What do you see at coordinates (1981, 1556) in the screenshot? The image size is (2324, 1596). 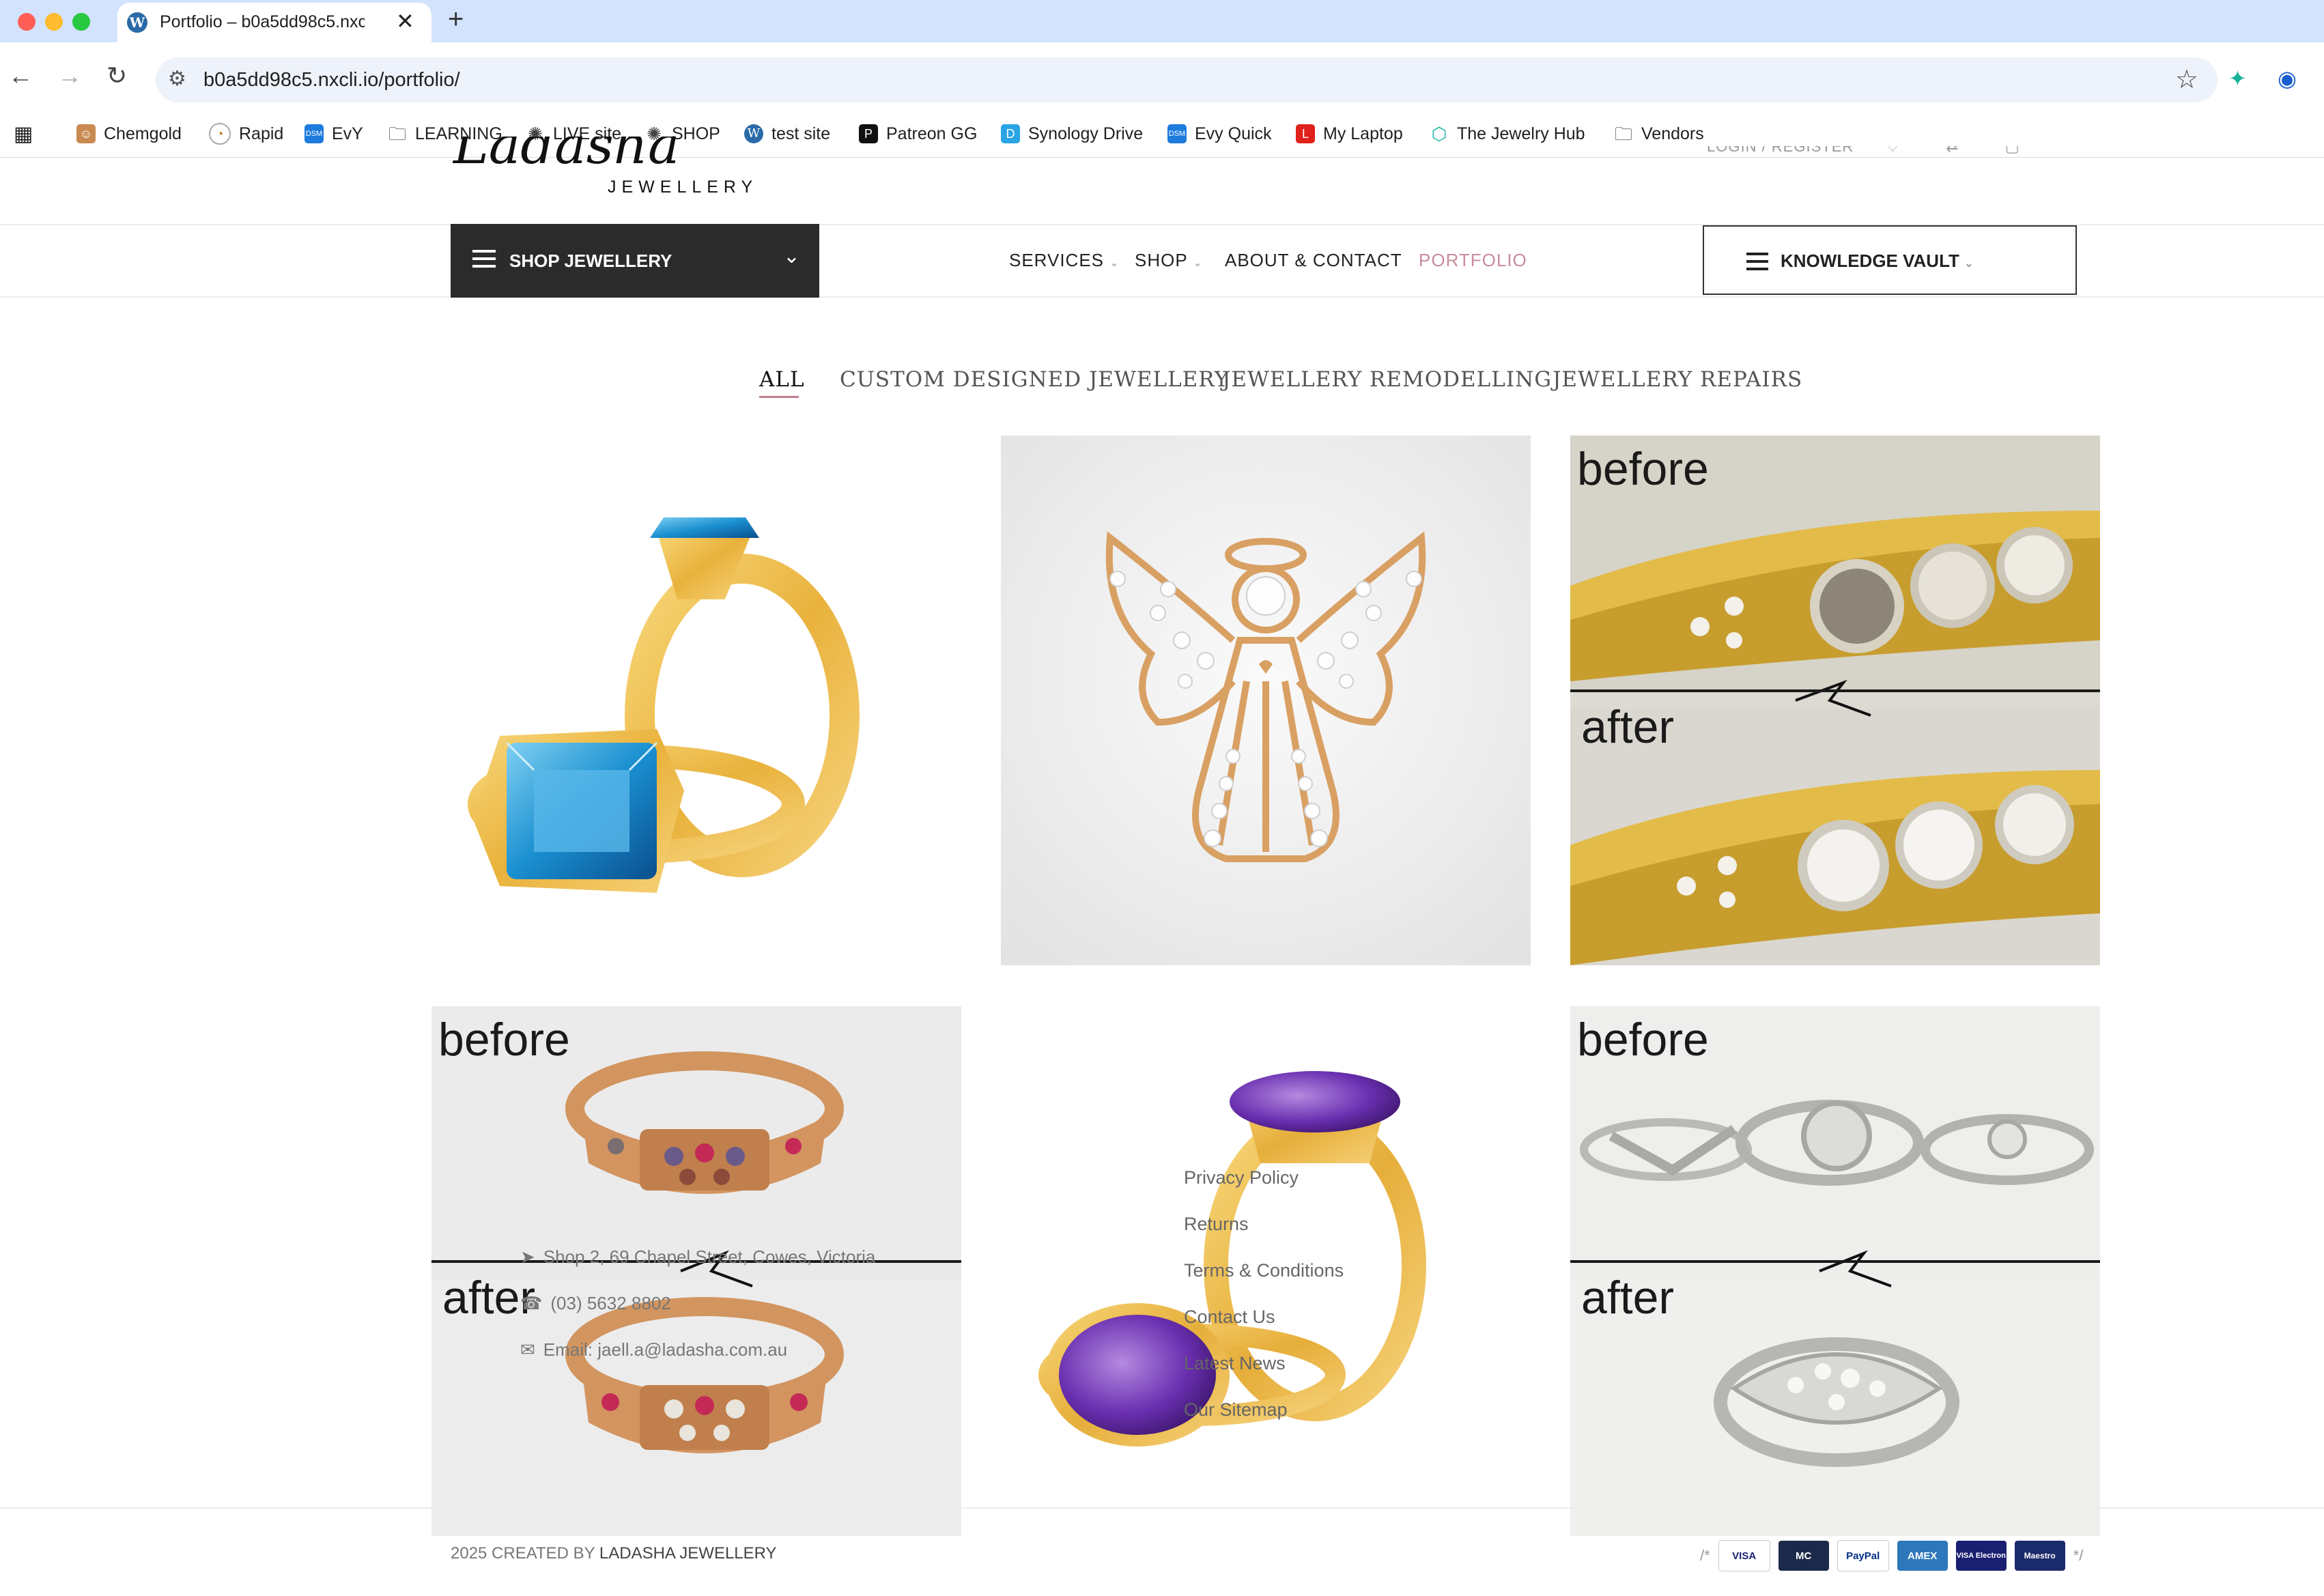 I see `visa-electron-icon: VISA Electron` at bounding box center [1981, 1556].